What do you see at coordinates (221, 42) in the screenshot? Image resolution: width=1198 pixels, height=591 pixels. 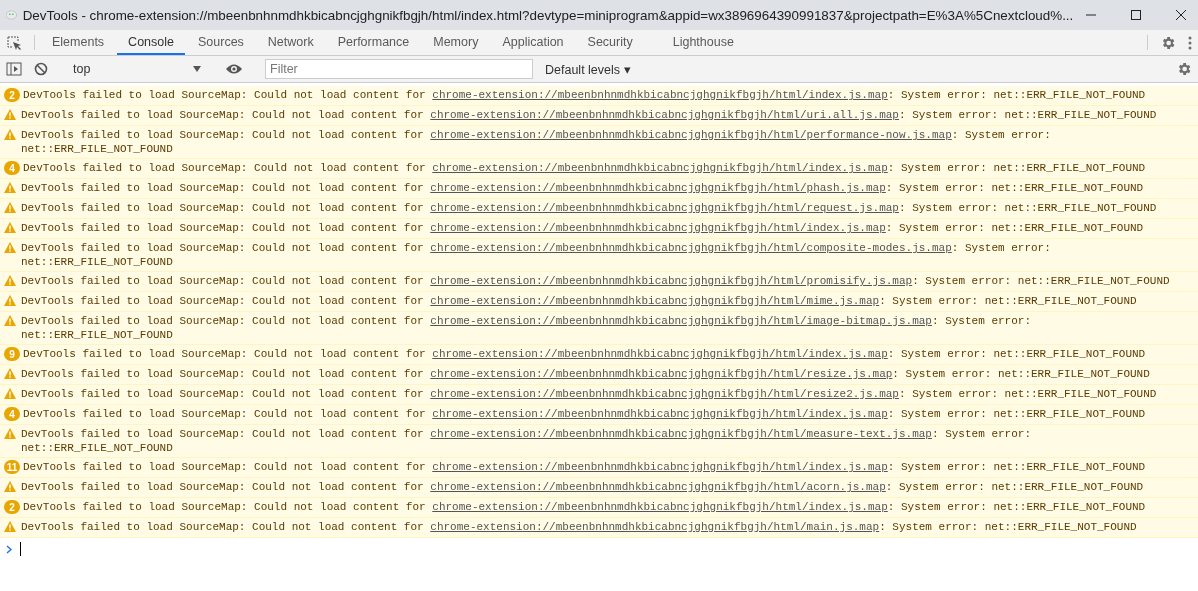 I see `panel-tab: Sources` at bounding box center [221, 42].